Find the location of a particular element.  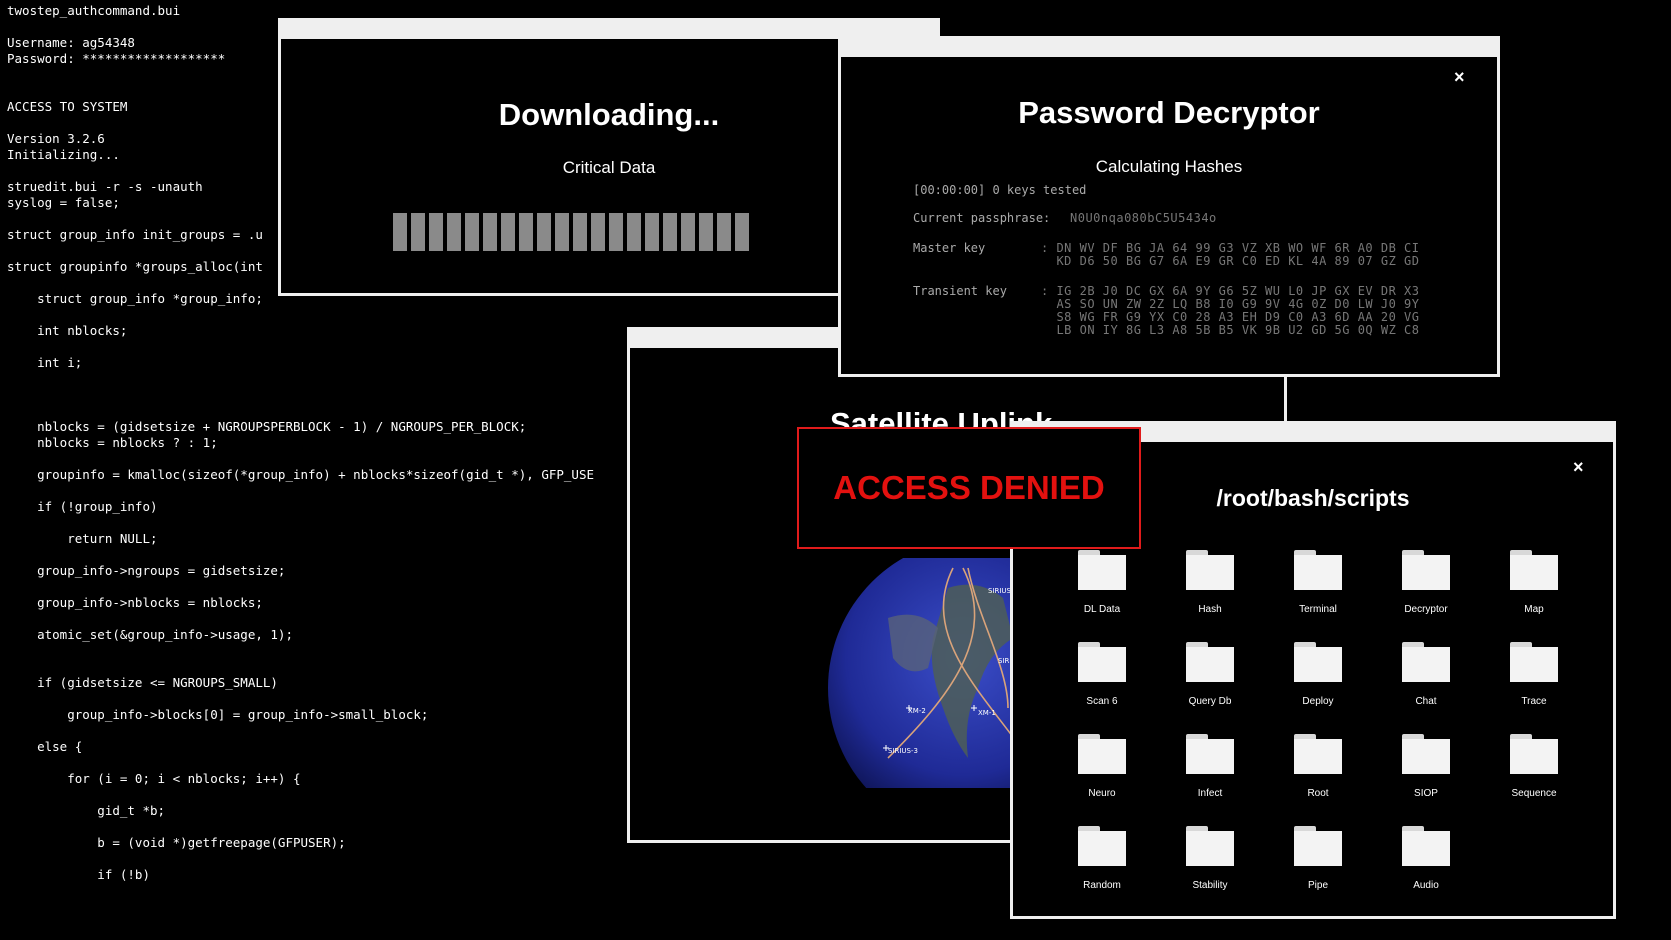

folder-item: Pipe is located at coordinates (1318, 864).